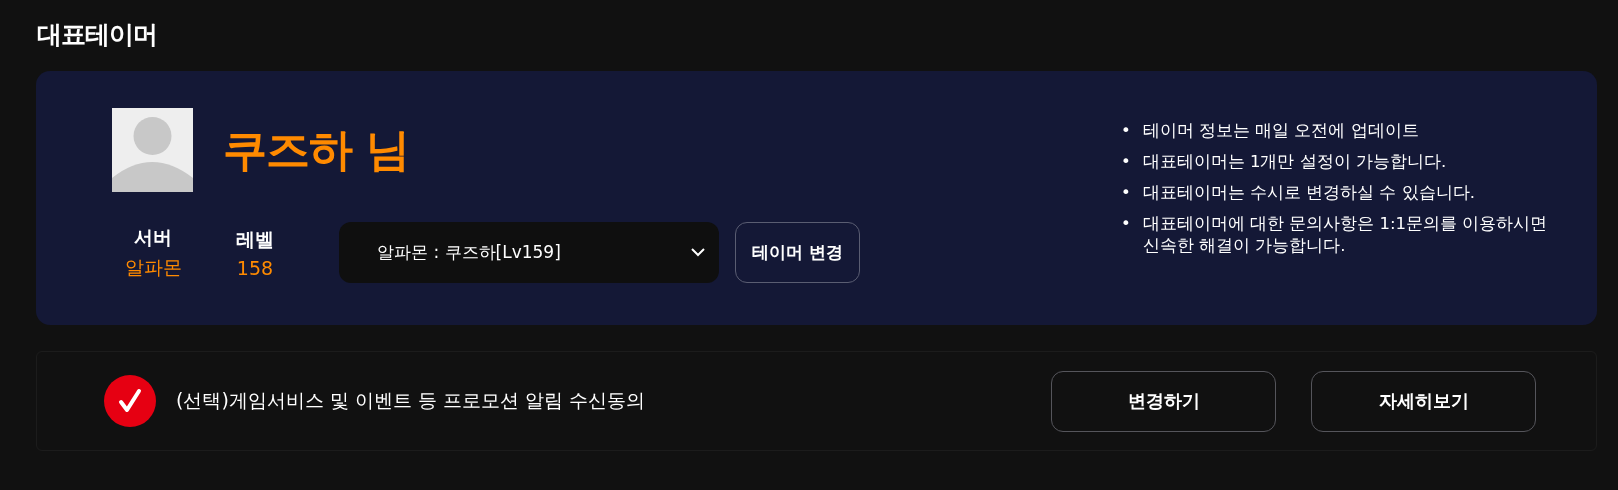 The image size is (1618, 490). Describe the element at coordinates (316, 149) in the screenshot. I see `tamer-name: 쿠즈하 님` at that location.